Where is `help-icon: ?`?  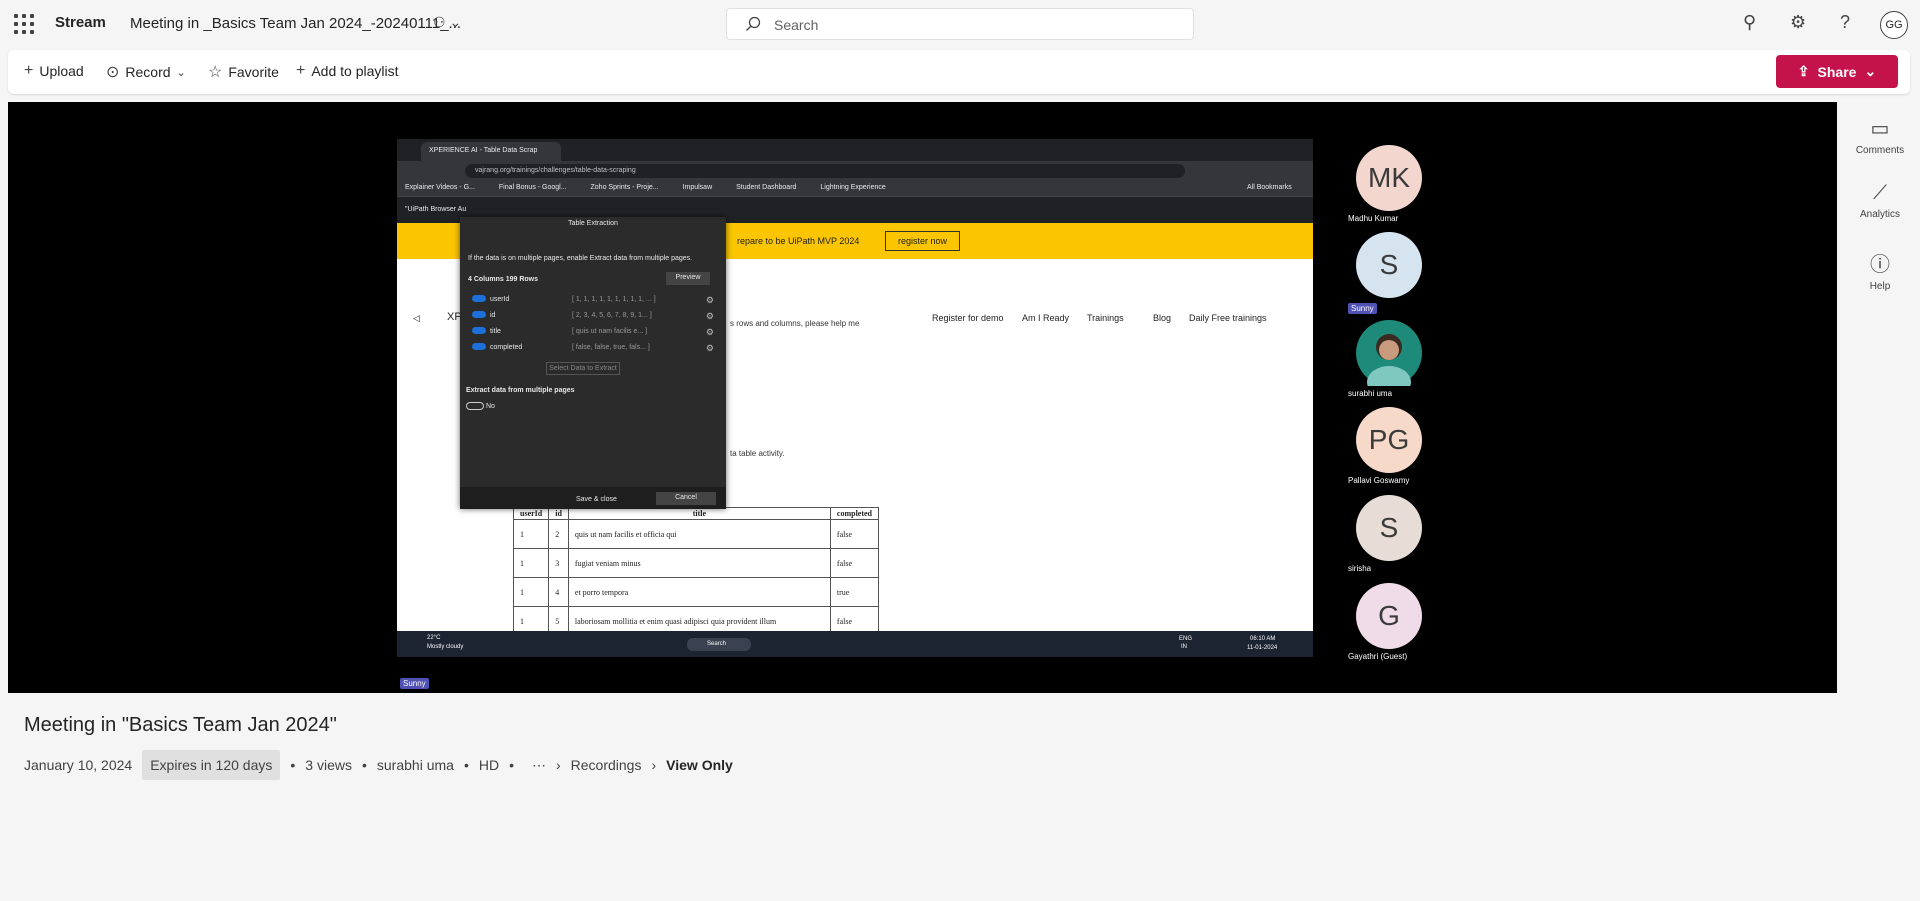
help-icon: ? is located at coordinates (1845, 22).